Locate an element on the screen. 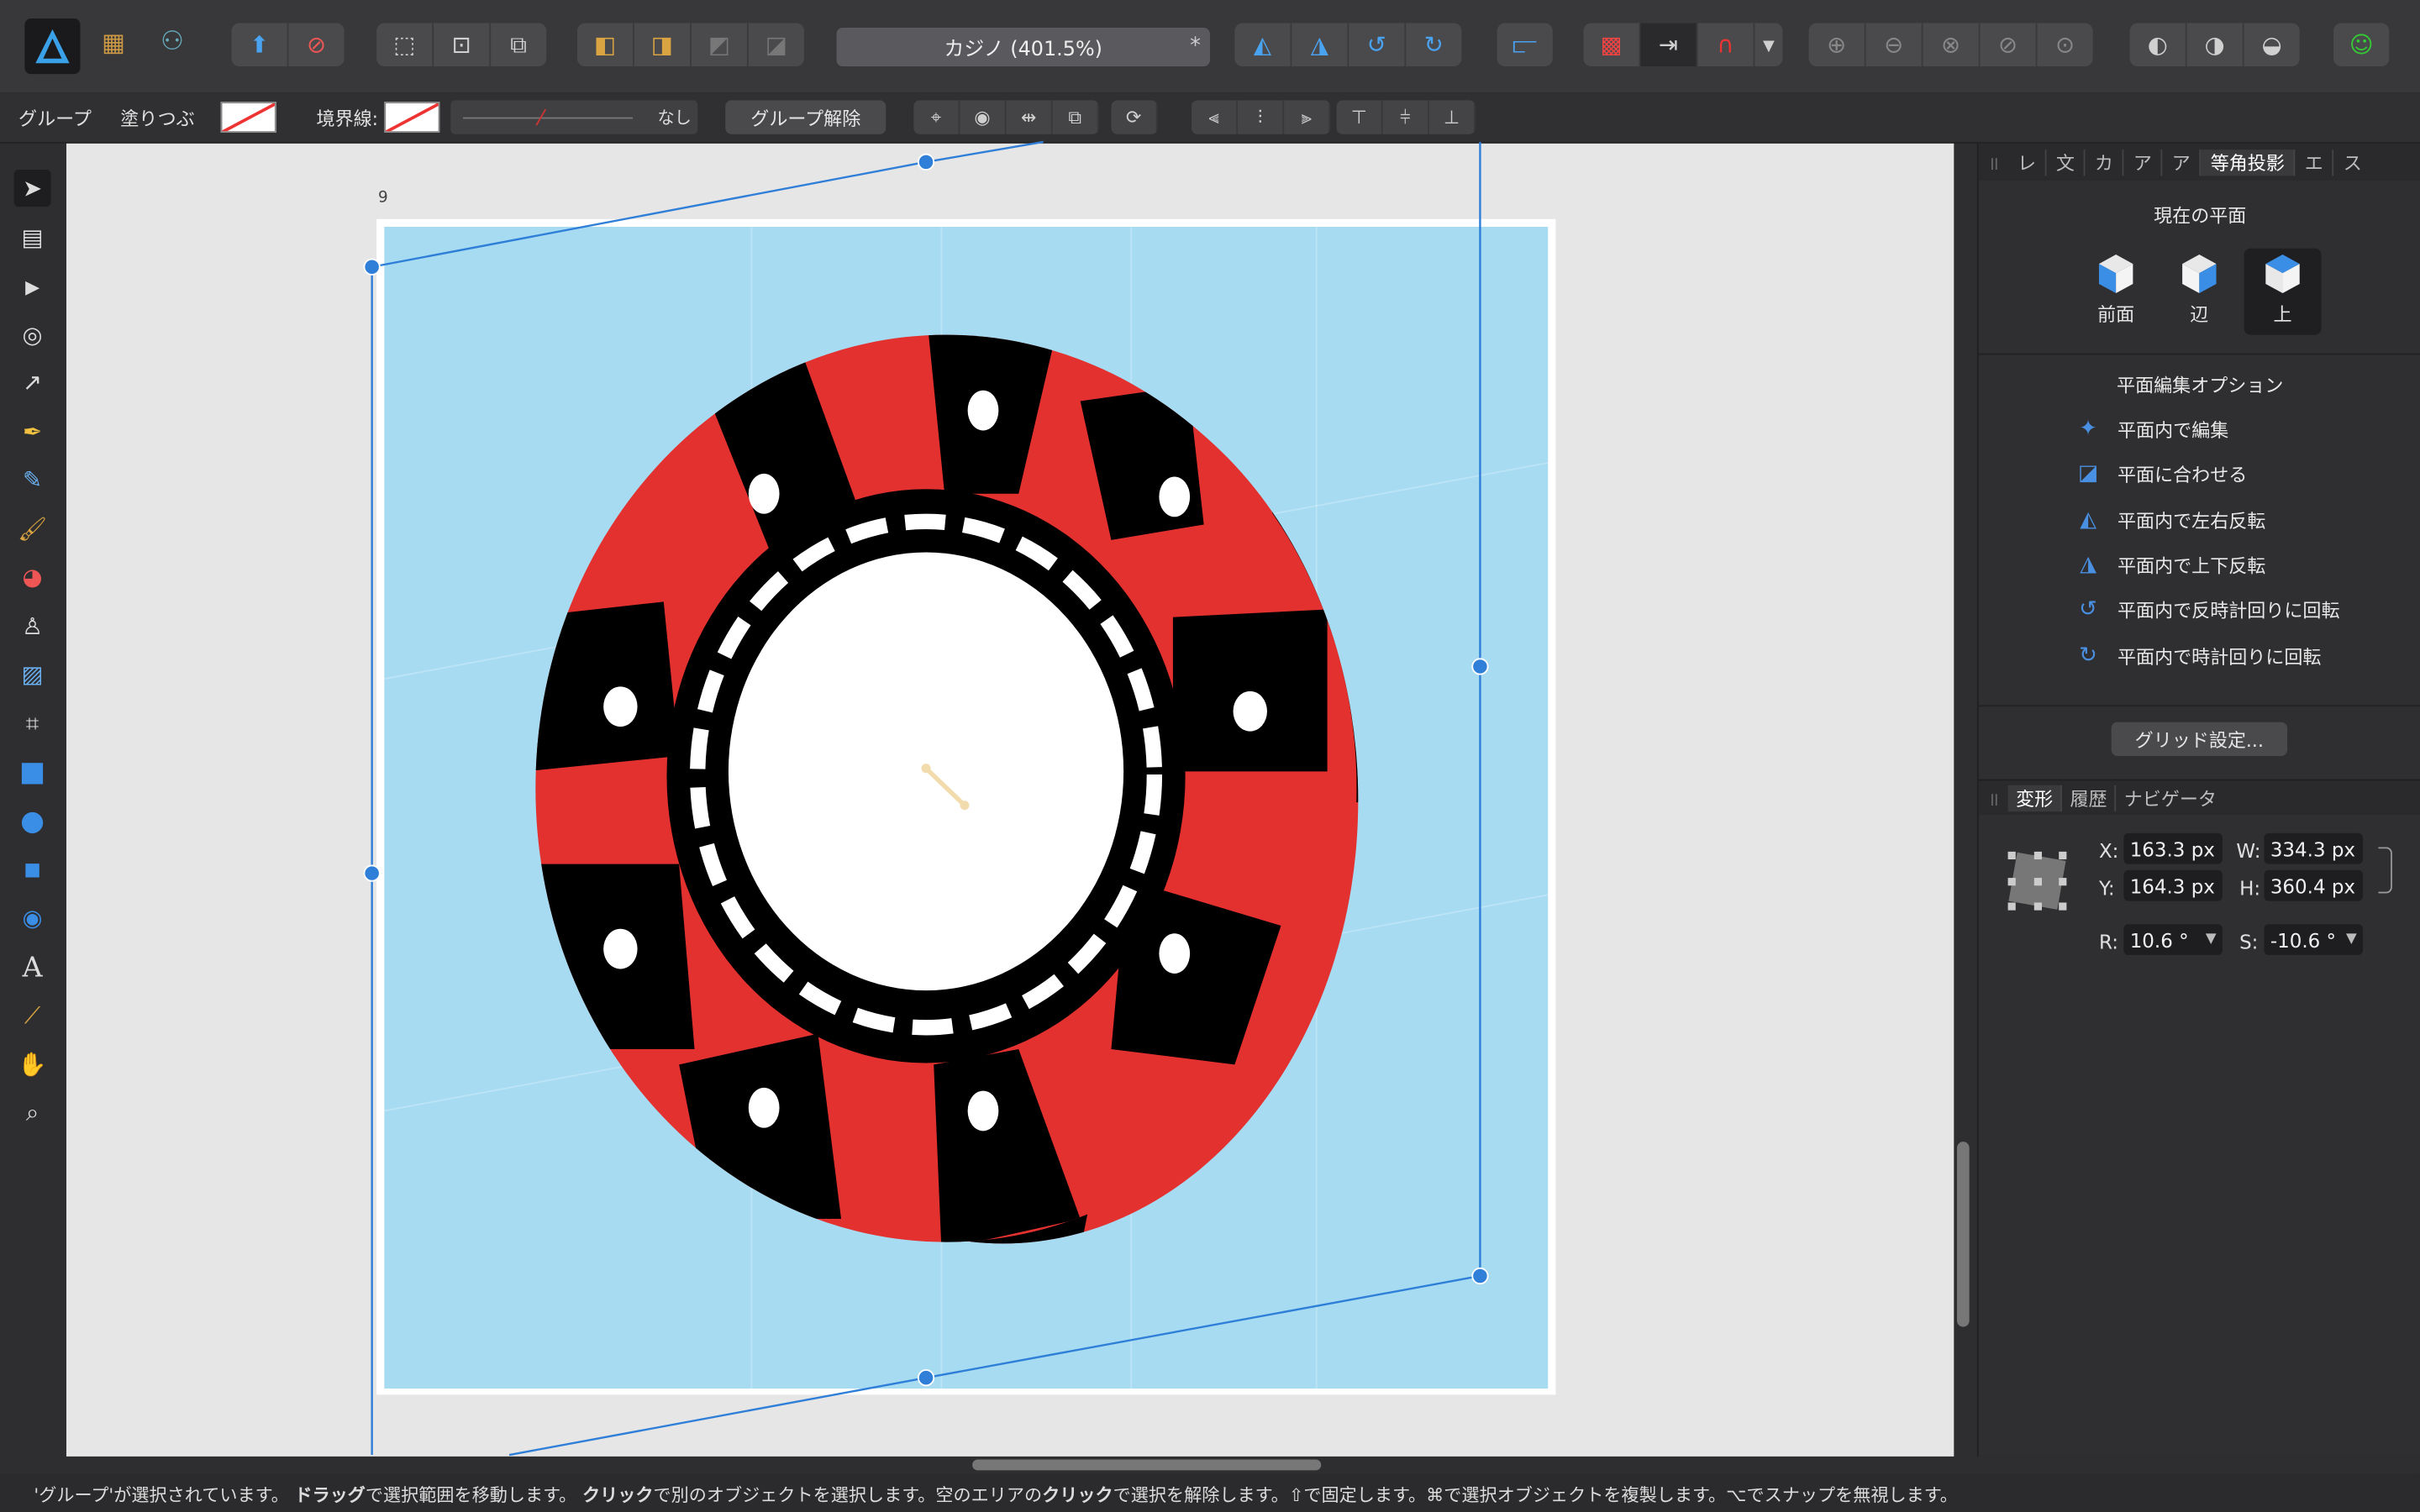  tab-navigator: ナビゲータ is located at coordinates (2171, 798).